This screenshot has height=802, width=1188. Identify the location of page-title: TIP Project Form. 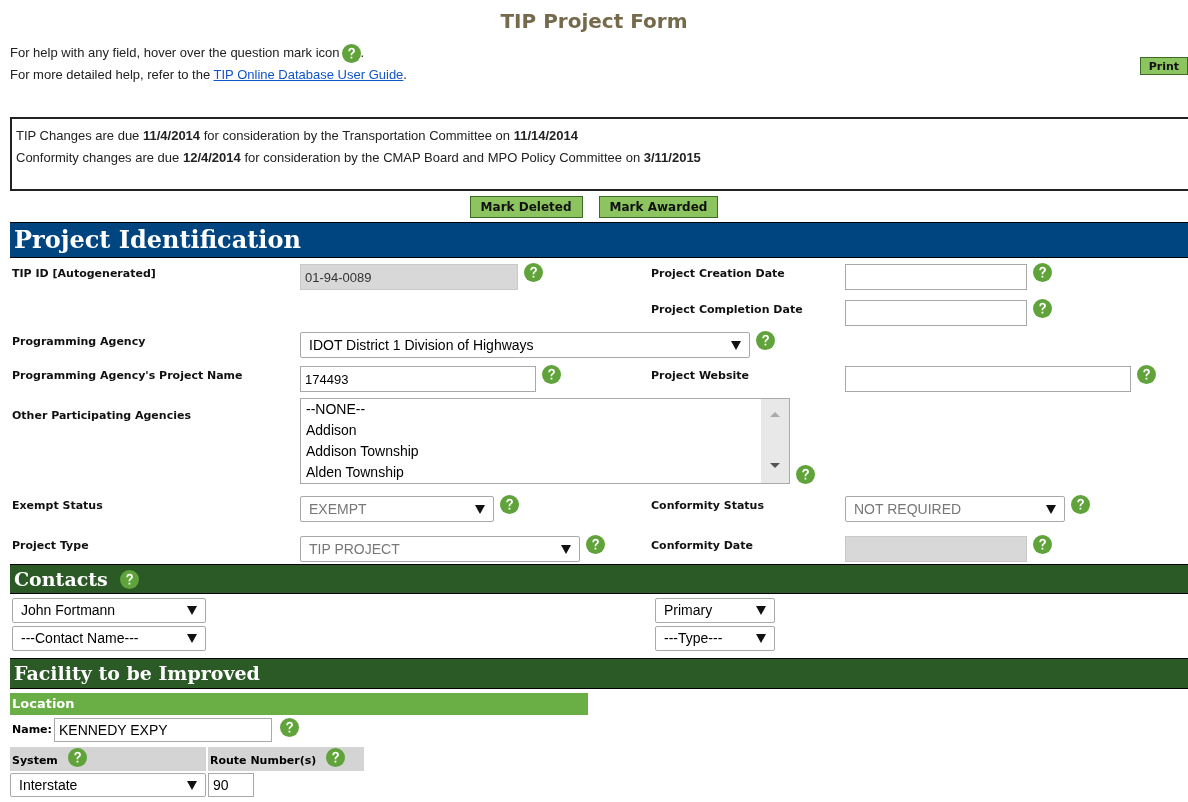
(594, 21).